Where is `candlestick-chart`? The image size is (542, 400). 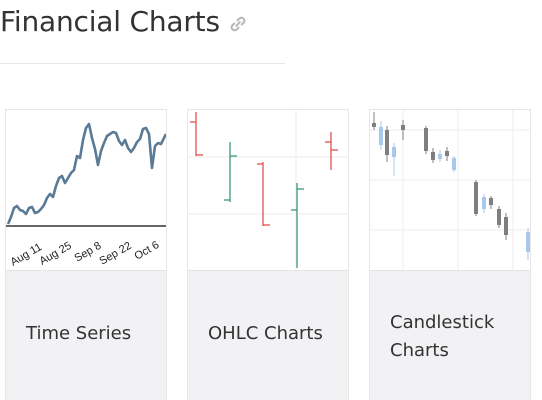 candlestick-chart is located at coordinates (450, 190).